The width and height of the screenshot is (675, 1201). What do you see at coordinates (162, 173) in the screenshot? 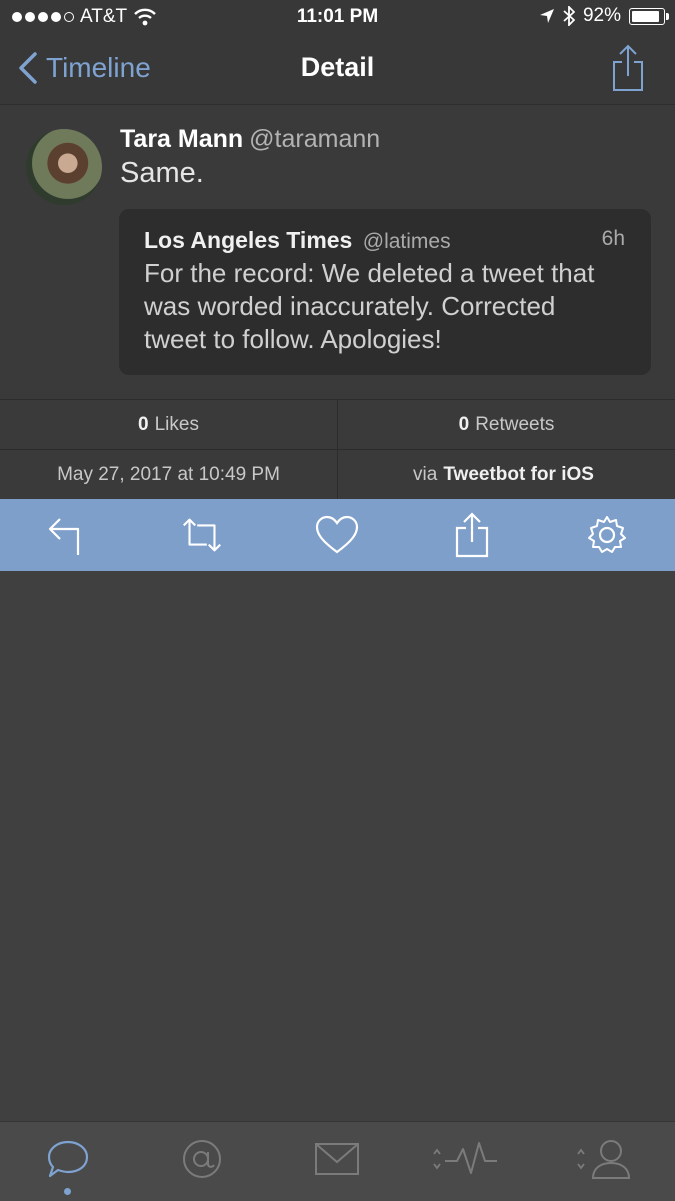
I see `tweet-text: Same.` at bounding box center [162, 173].